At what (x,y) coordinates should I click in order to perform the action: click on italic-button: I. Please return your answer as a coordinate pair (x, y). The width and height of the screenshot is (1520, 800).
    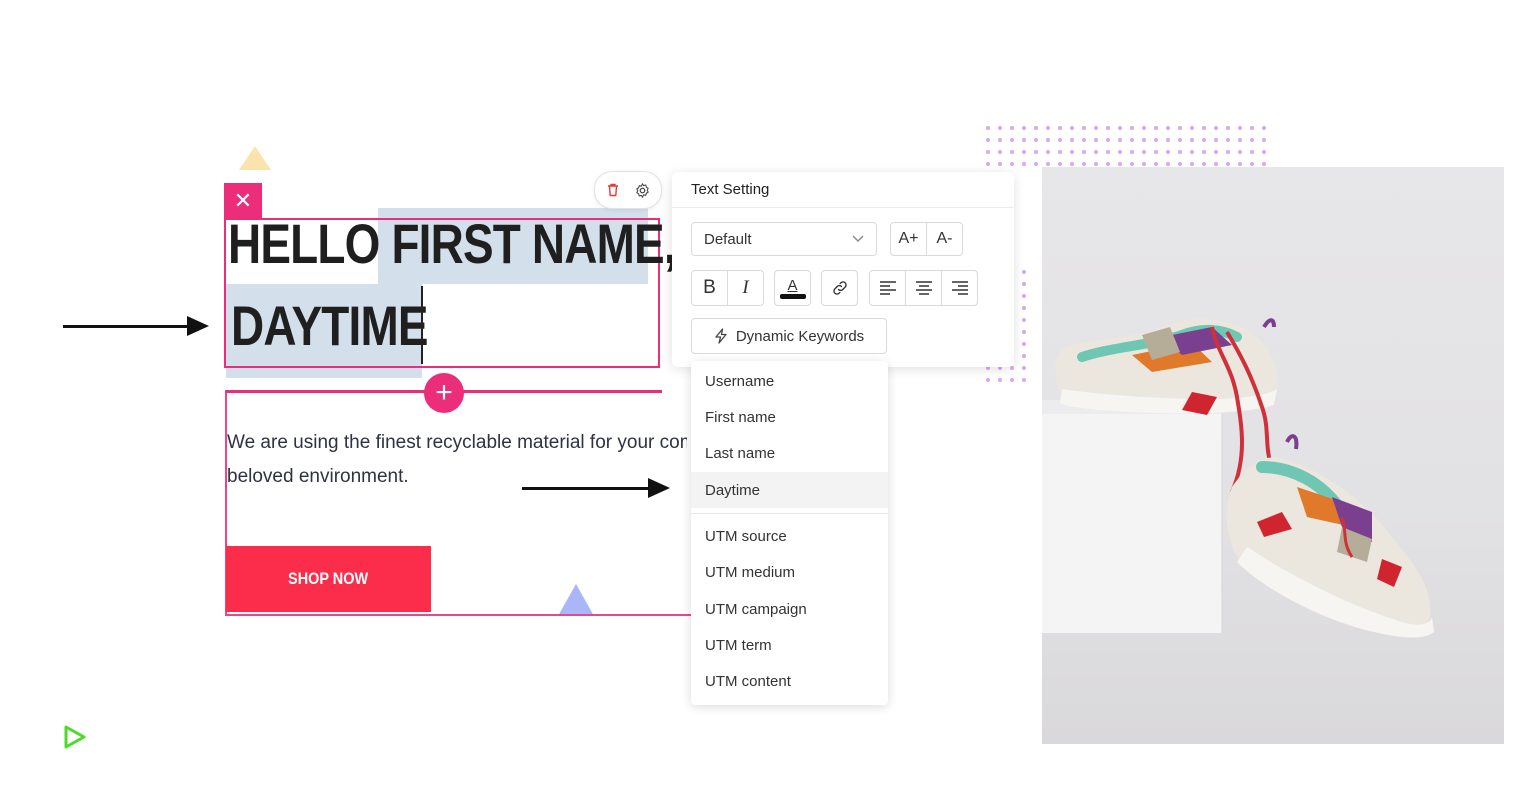
    Looking at the image, I should click on (745, 288).